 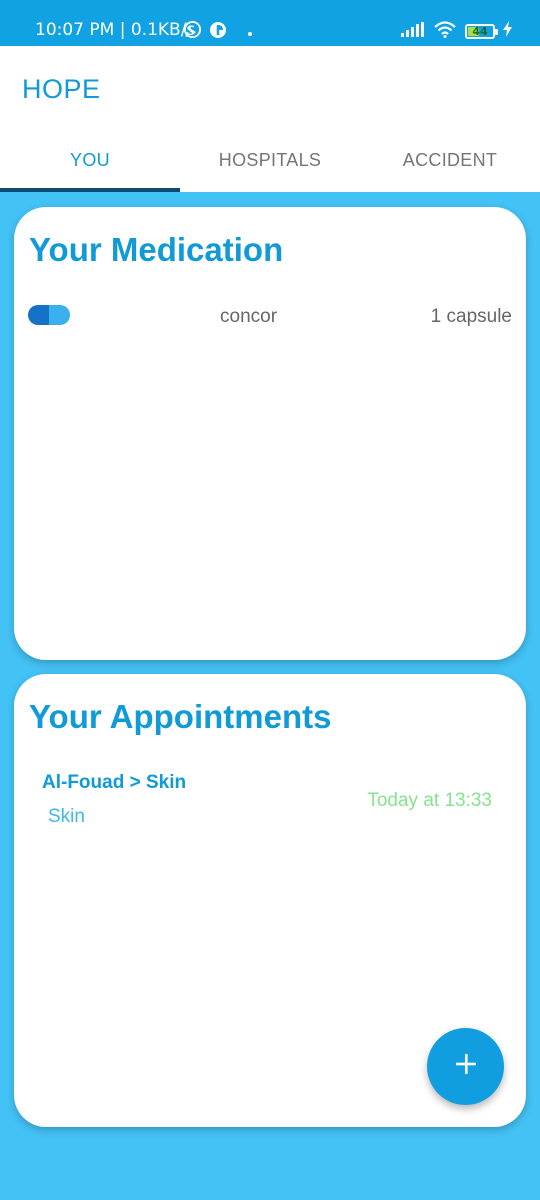 I want to click on tab-accident: ACCIDENT, so click(x=450, y=165).